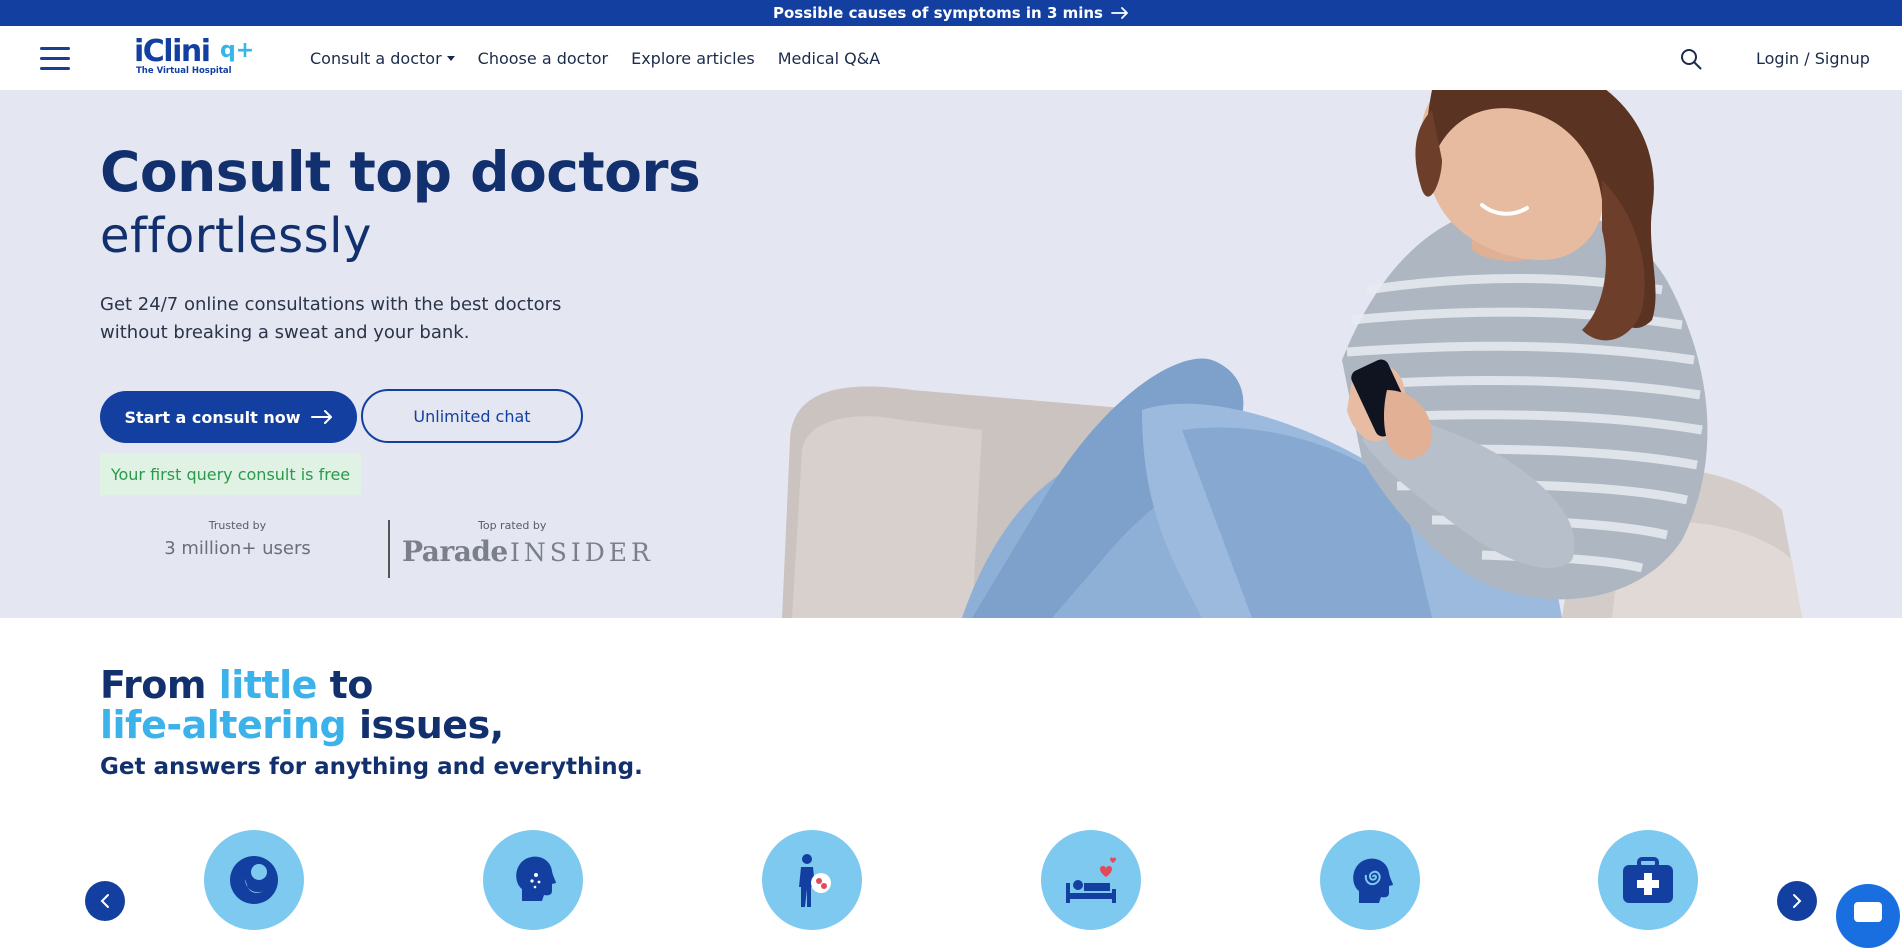 This screenshot has height=952, width=1902. I want to click on start-consult-button: Start a consult now, so click(228, 417).